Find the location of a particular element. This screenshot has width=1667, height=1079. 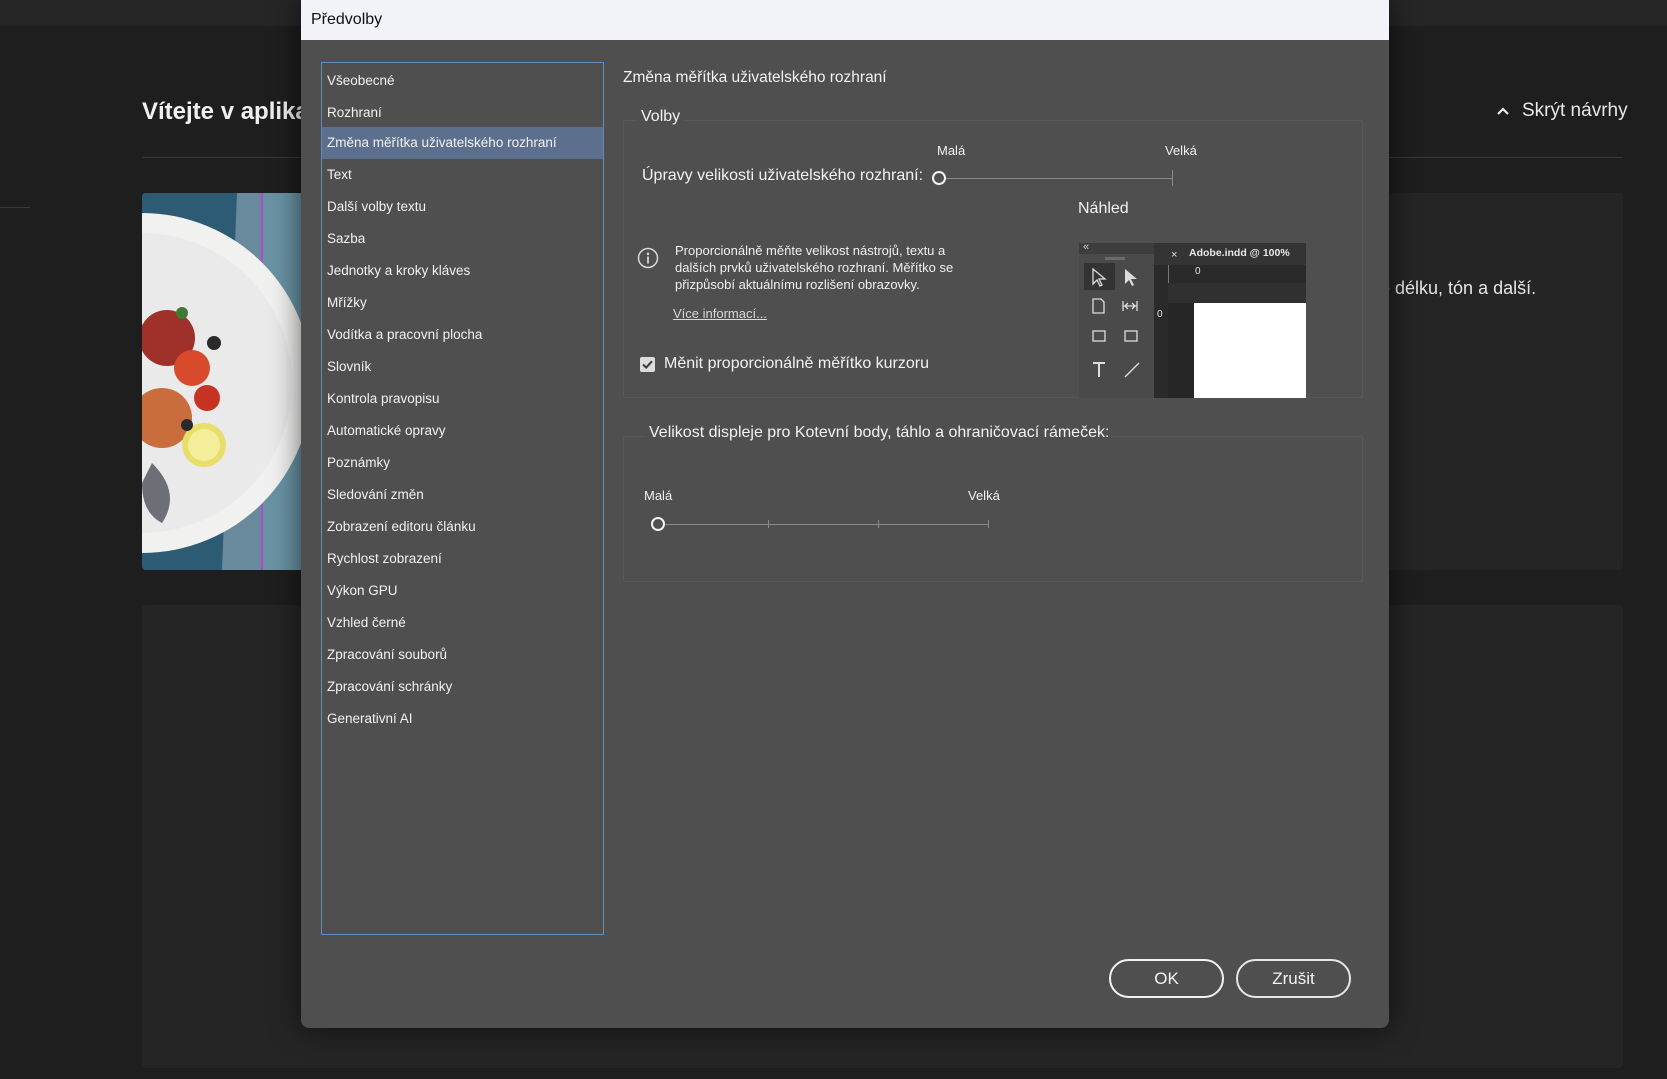

category-item-gpu-performance: Výkon GPU is located at coordinates (462, 591).